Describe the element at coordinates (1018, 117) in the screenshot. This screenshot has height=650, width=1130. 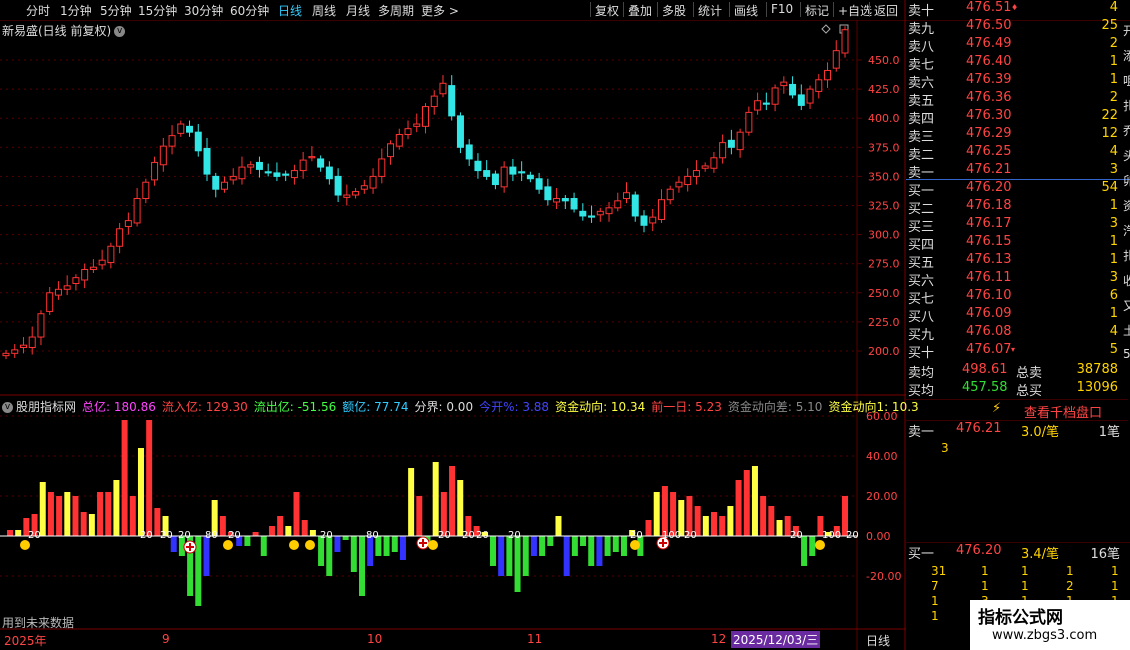
I see `sell-row: 卖四 476.30 22` at that location.